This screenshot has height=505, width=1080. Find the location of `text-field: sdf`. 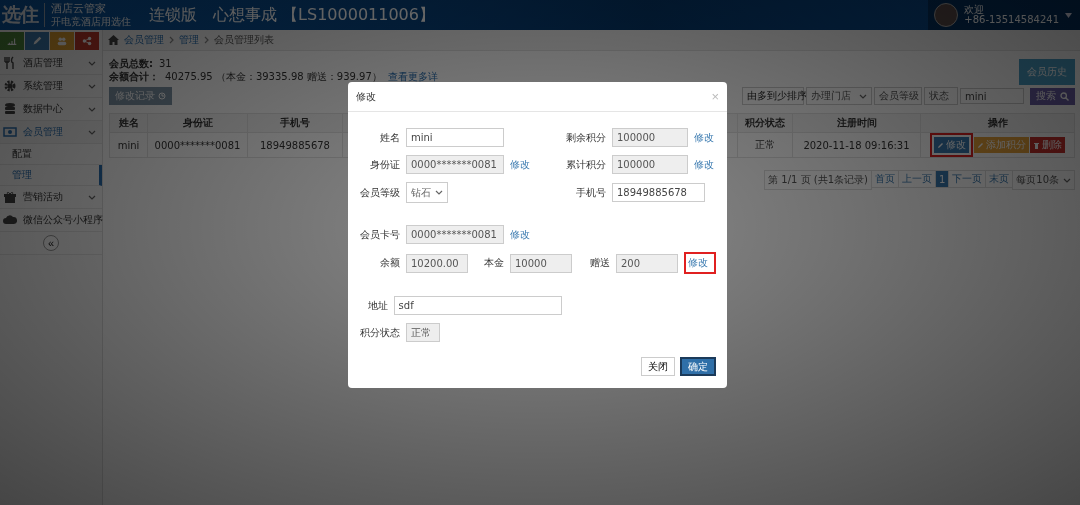

text-field: sdf is located at coordinates (477, 305).